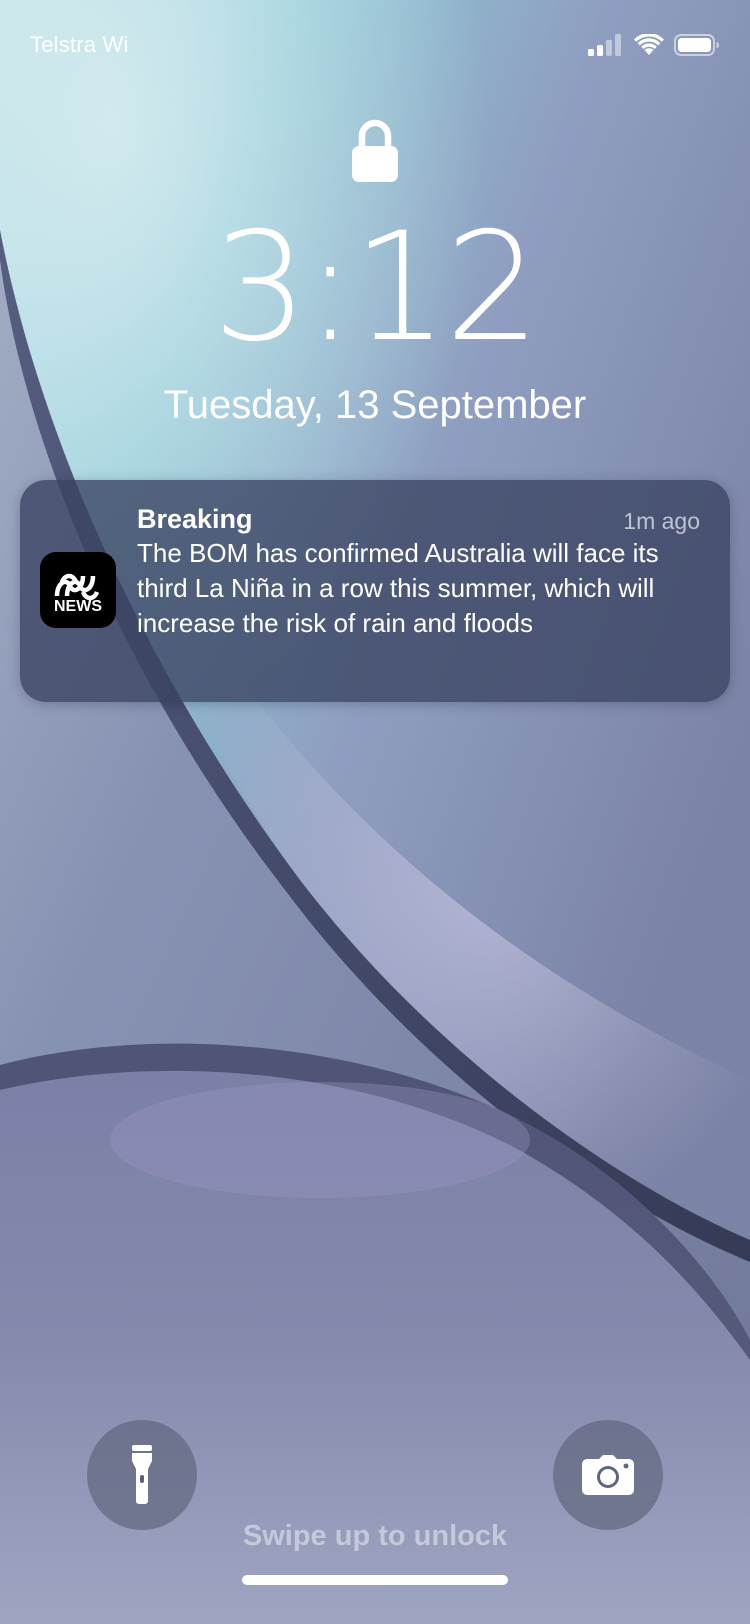  I want to click on flashlight-icon, so click(142, 1474).